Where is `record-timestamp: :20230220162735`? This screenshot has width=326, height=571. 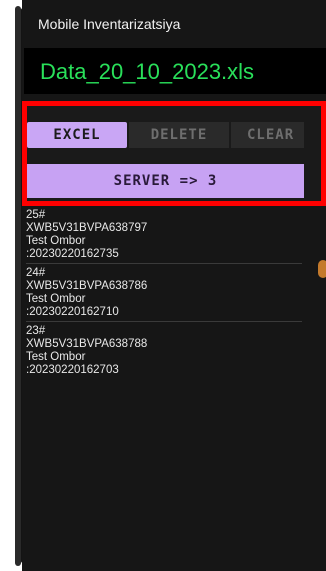
record-timestamp: :20230220162735 is located at coordinates (72, 254).